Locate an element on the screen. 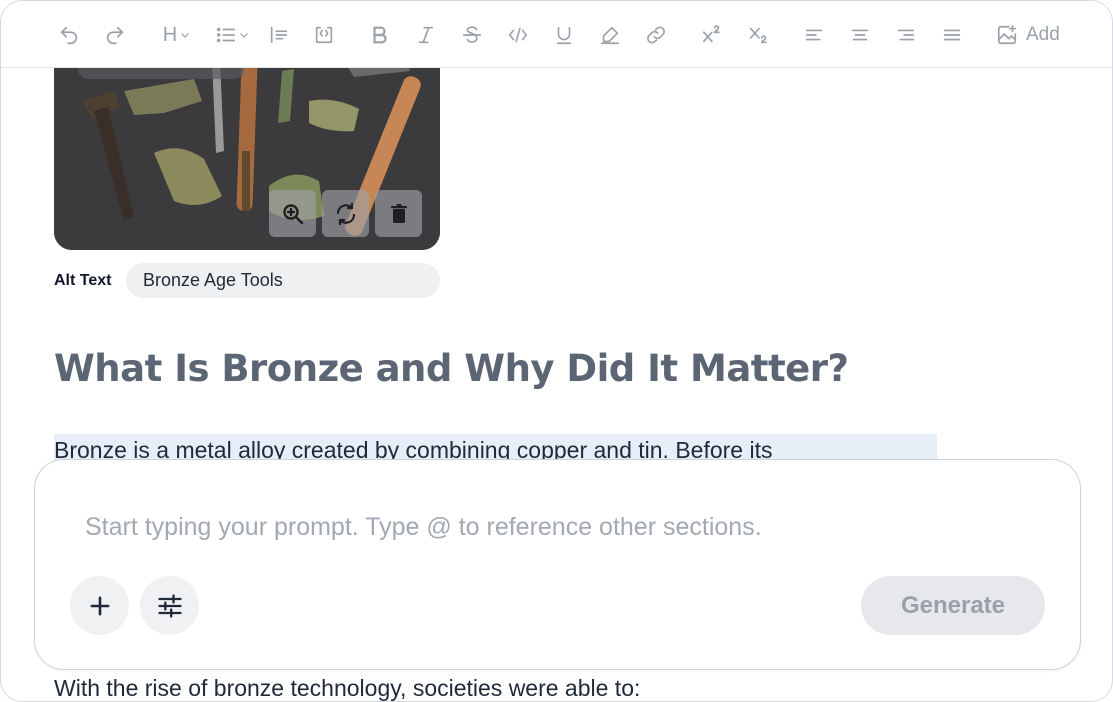  zoom-in-icon is located at coordinates (292, 213).